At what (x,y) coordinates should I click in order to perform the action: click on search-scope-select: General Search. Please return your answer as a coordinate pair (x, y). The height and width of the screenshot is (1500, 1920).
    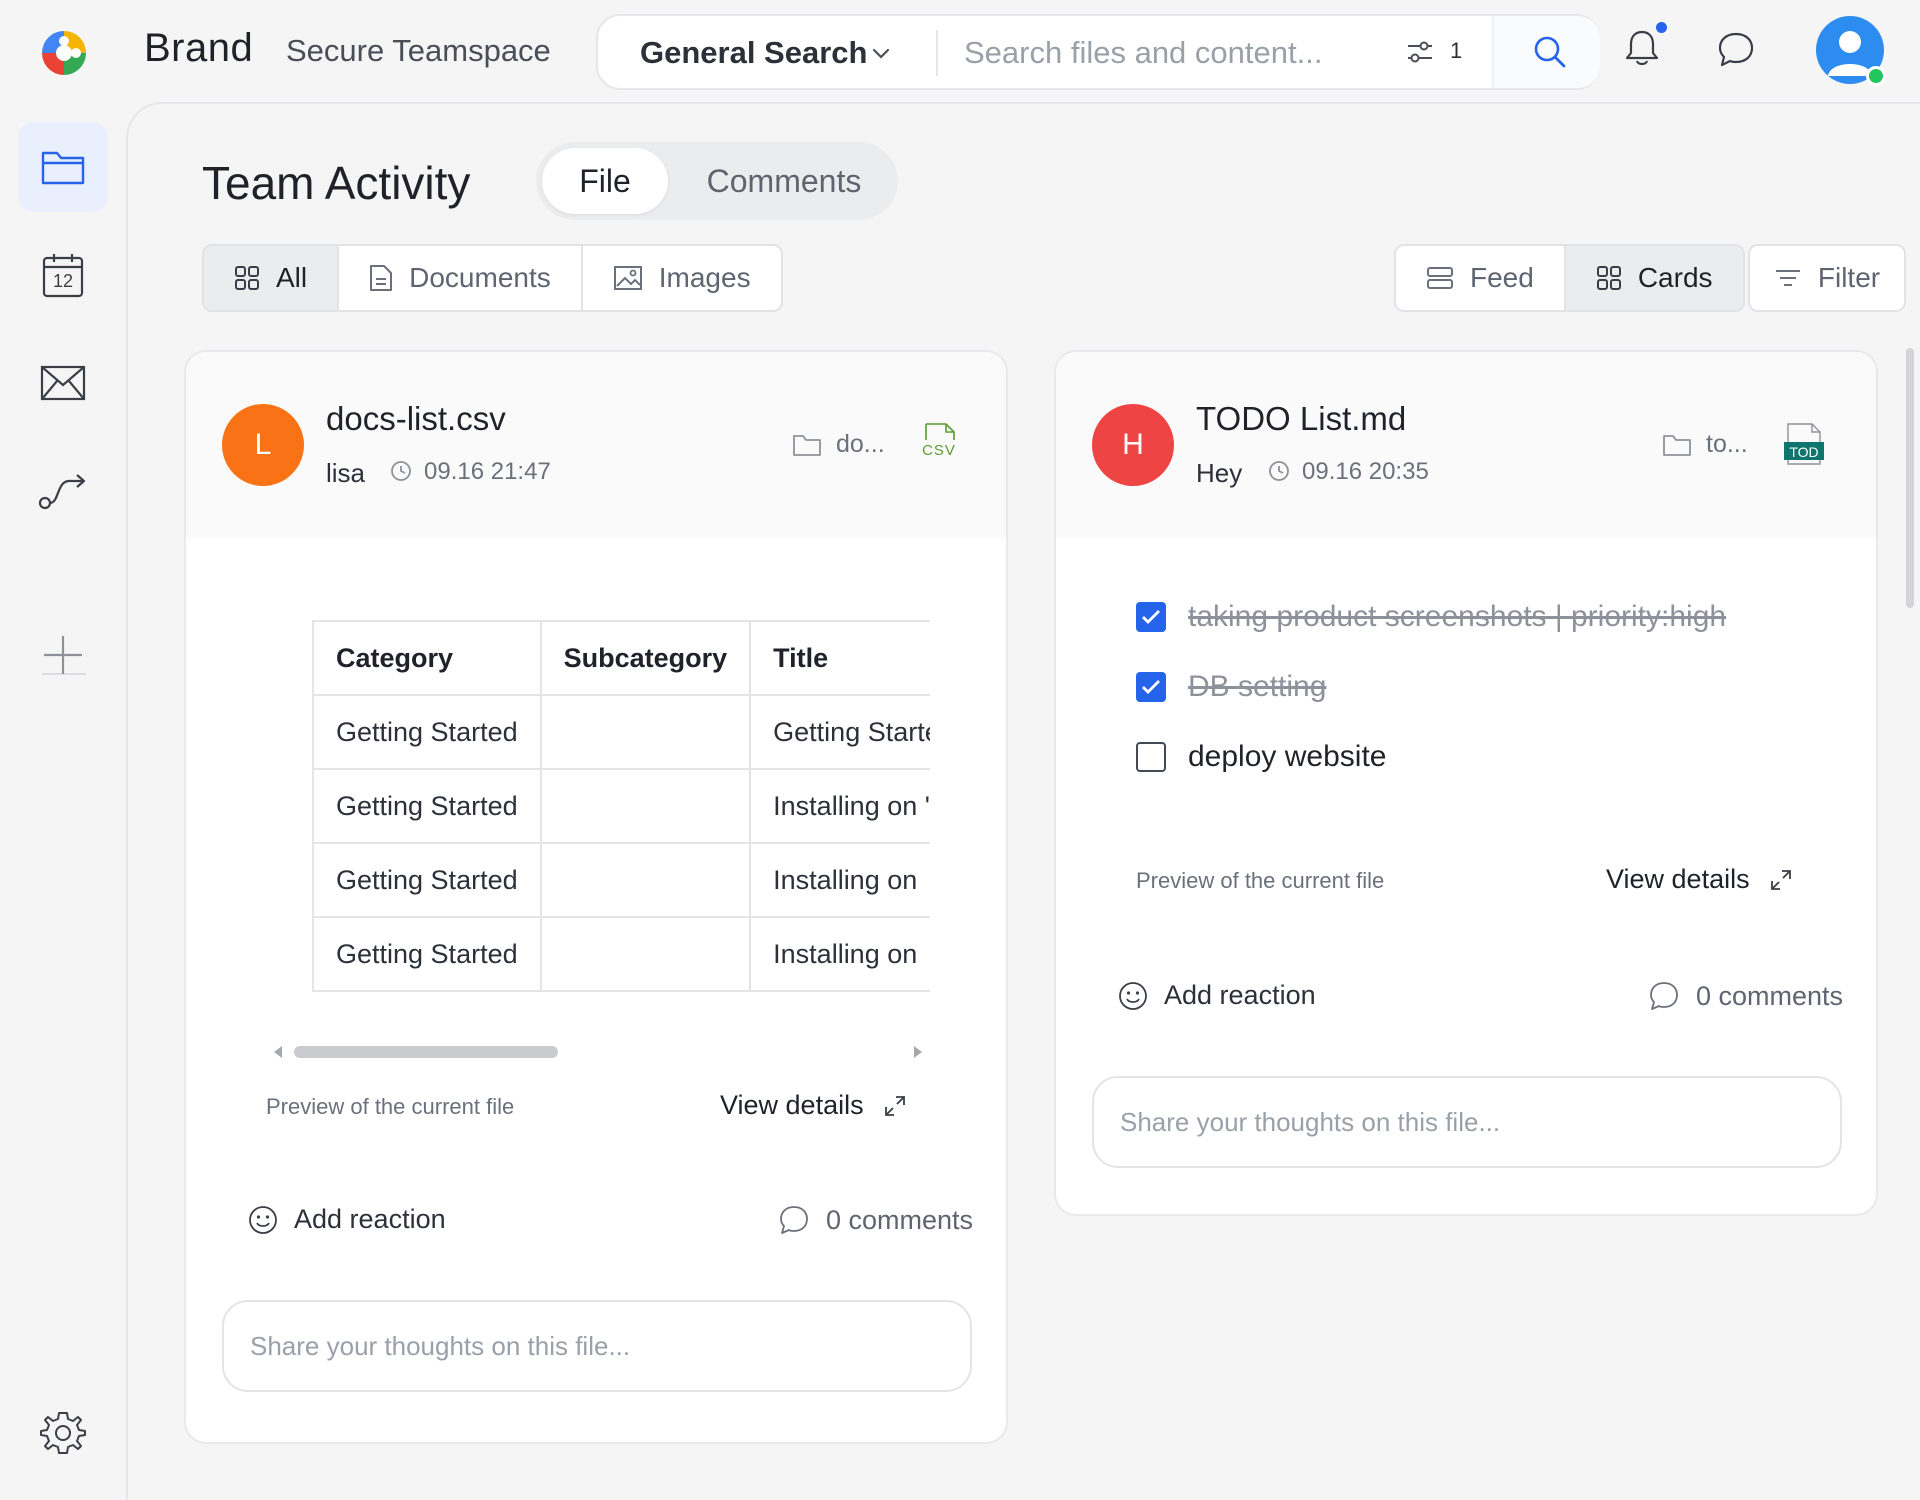
    Looking at the image, I should click on (753, 53).